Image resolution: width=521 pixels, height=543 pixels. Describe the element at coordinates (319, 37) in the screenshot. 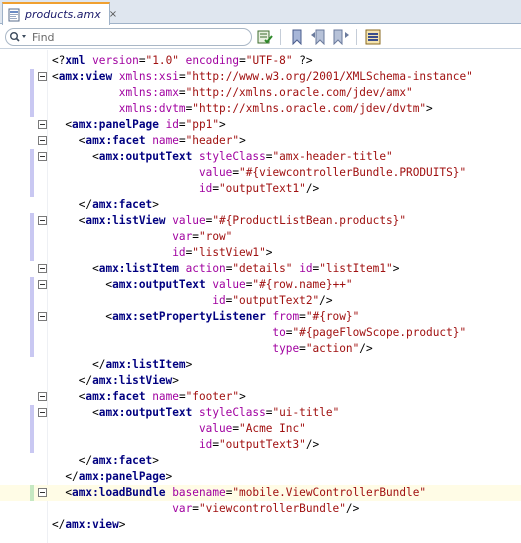

I see `prev-bookmark-icon` at that location.